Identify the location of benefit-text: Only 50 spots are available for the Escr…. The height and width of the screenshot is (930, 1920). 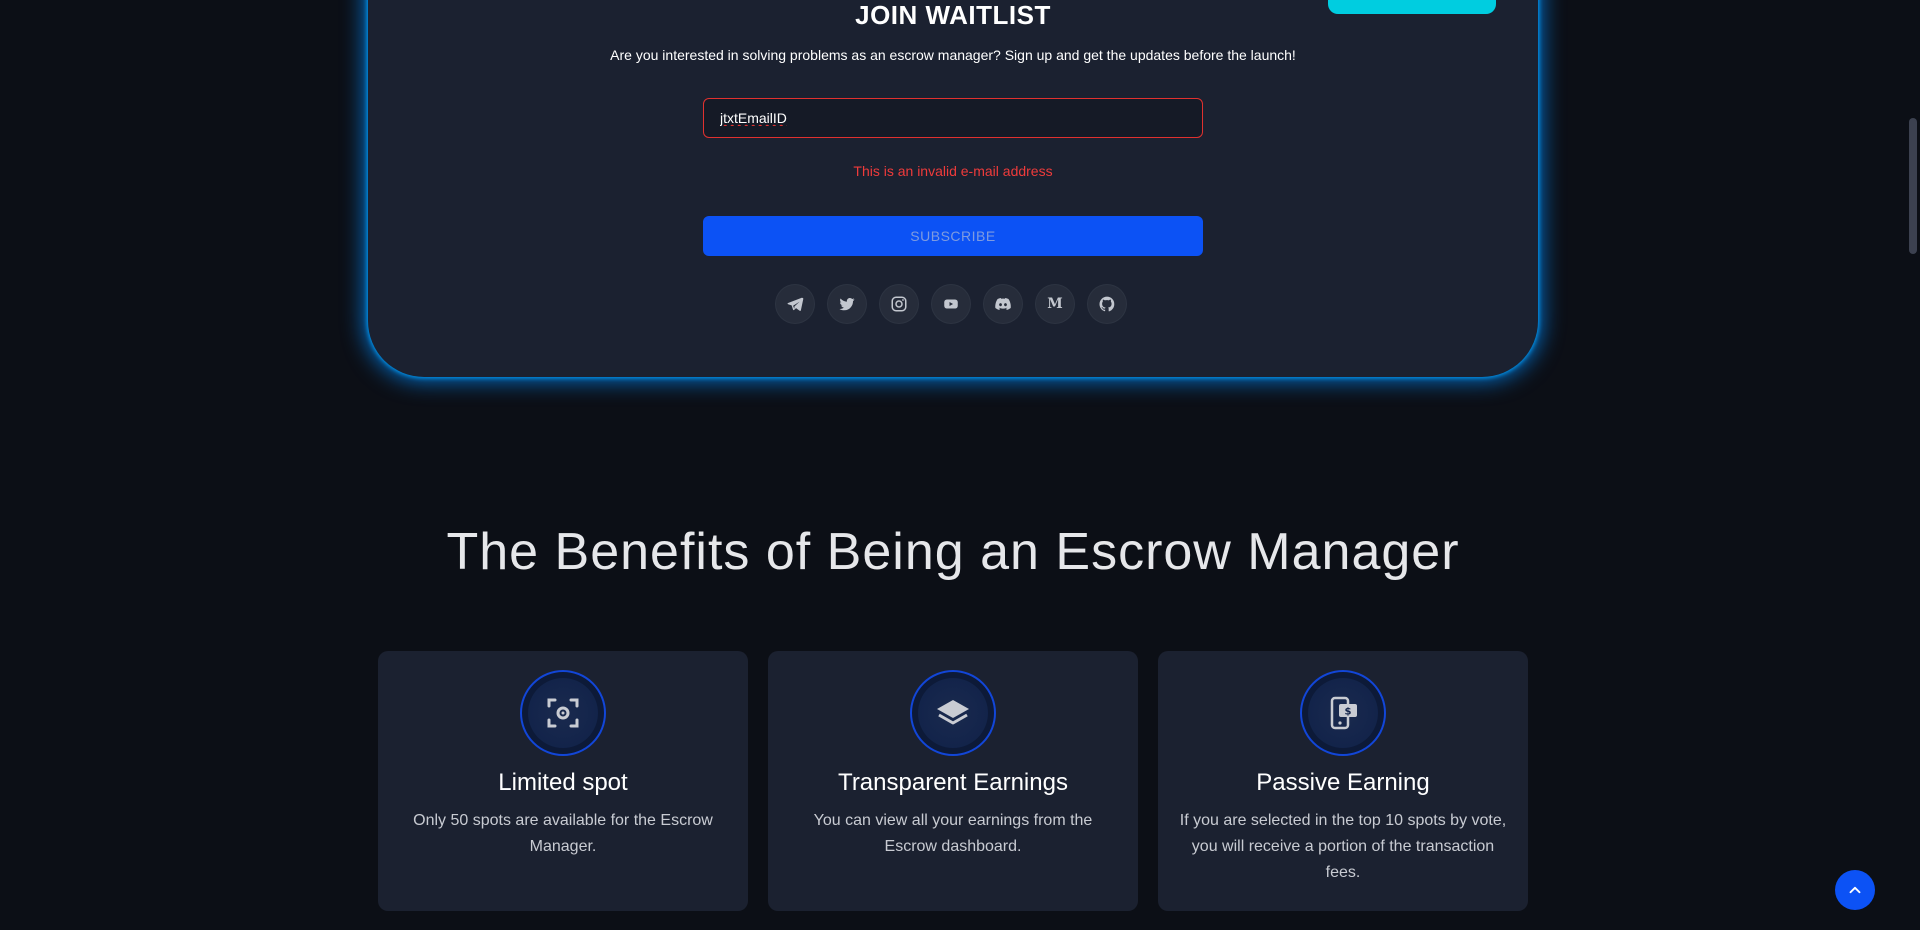
(563, 833).